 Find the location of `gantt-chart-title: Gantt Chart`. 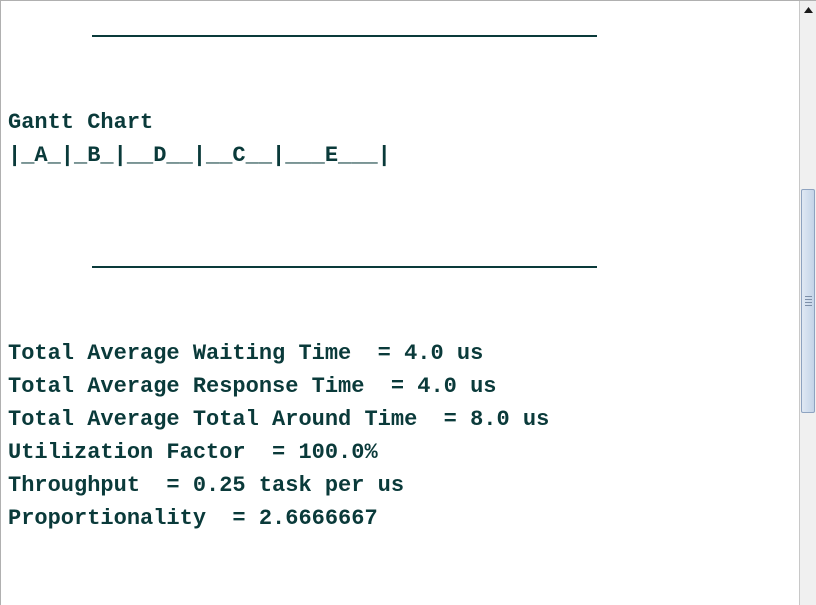

gantt-chart-title: Gantt Chart is located at coordinates (81, 122).